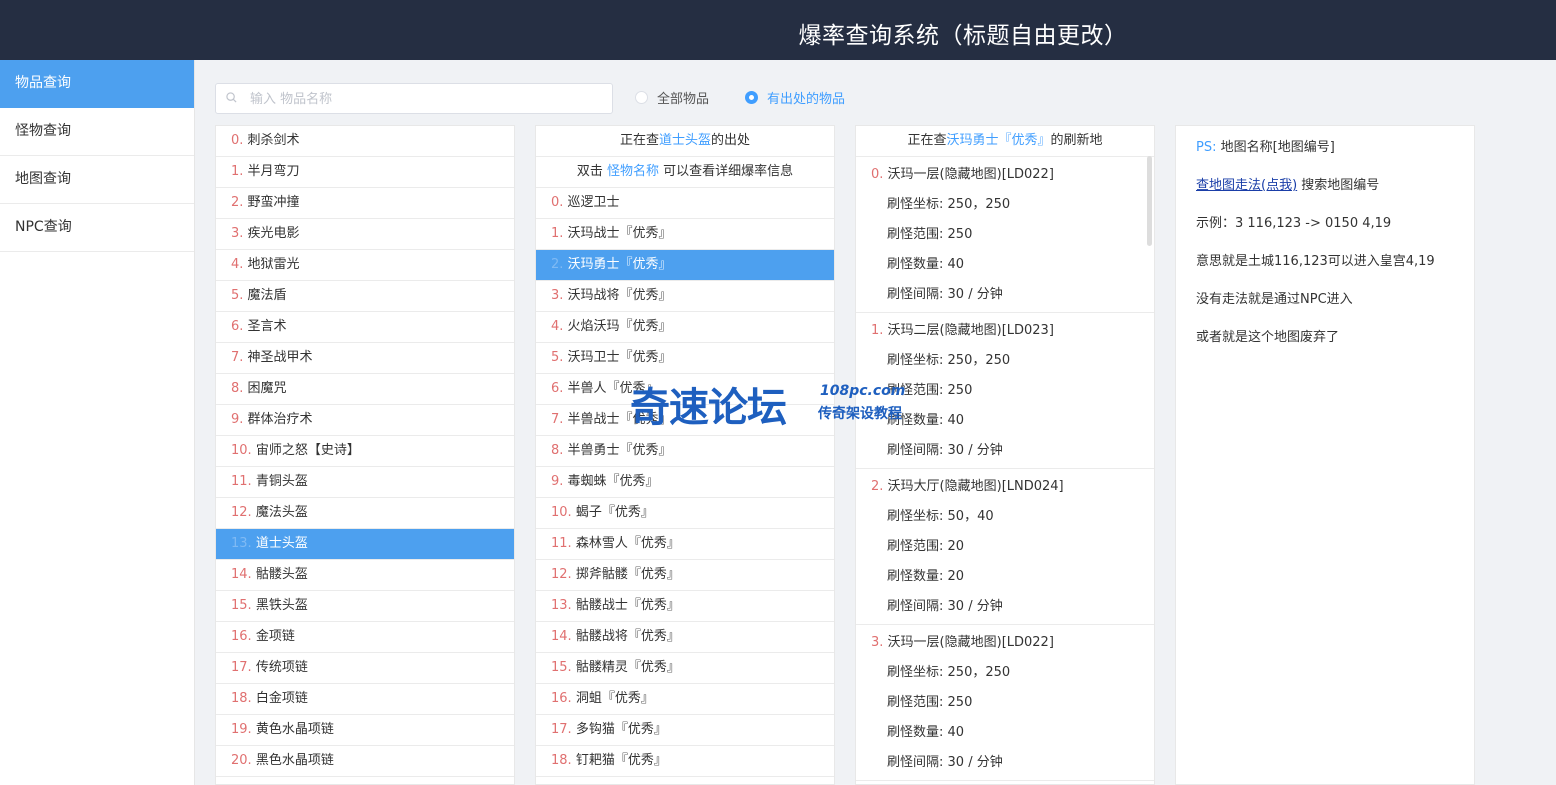 The height and width of the screenshot is (785, 1556). Describe the element at coordinates (614, 698) in the screenshot. I see `monster-name: 洞蛆『优秀』` at that location.